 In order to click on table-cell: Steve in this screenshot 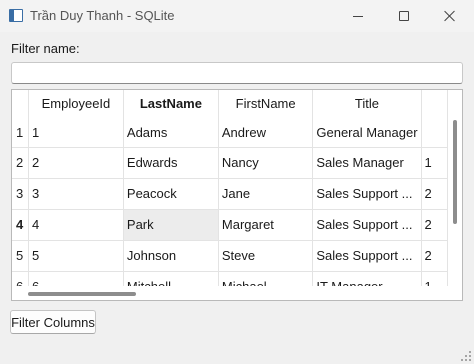, I will do `click(266, 256)`.